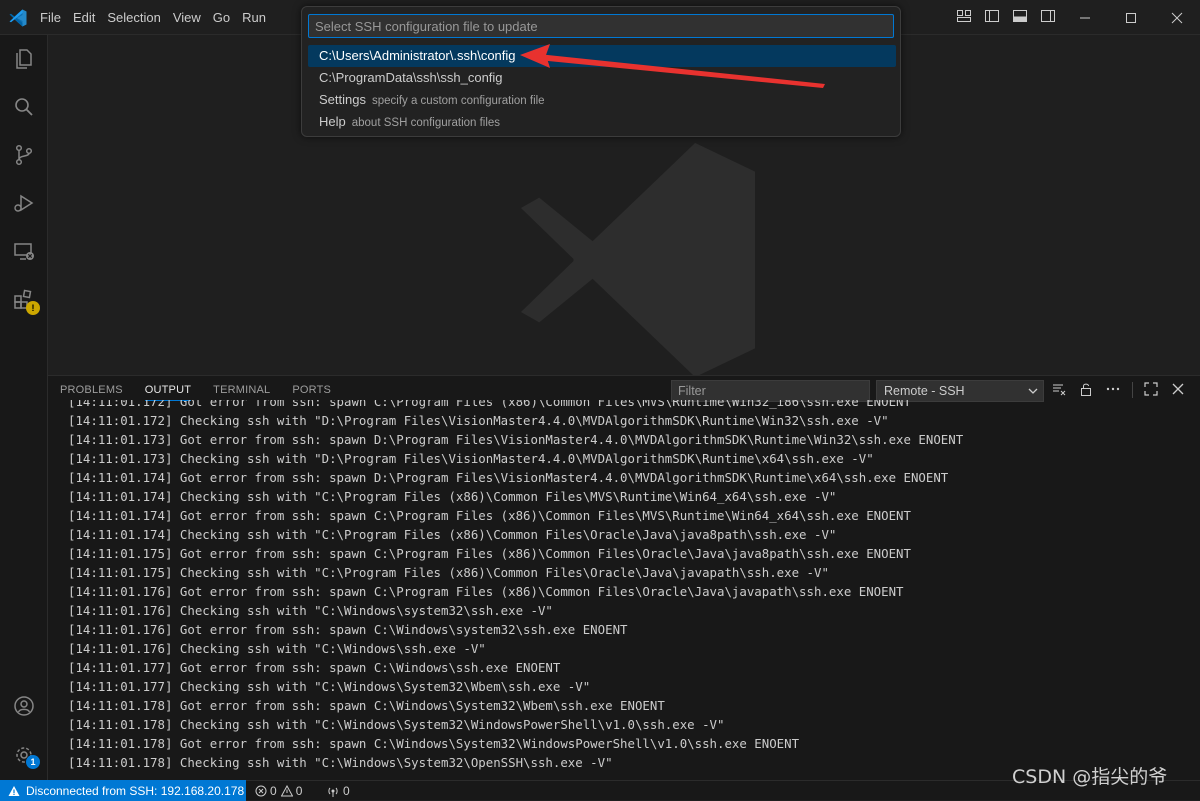 This screenshot has width=1200, height=801. What do you see at coordinates (333, 792) in the screenshot?
I see `broadcast-icon` at bounding box center [333, 792].